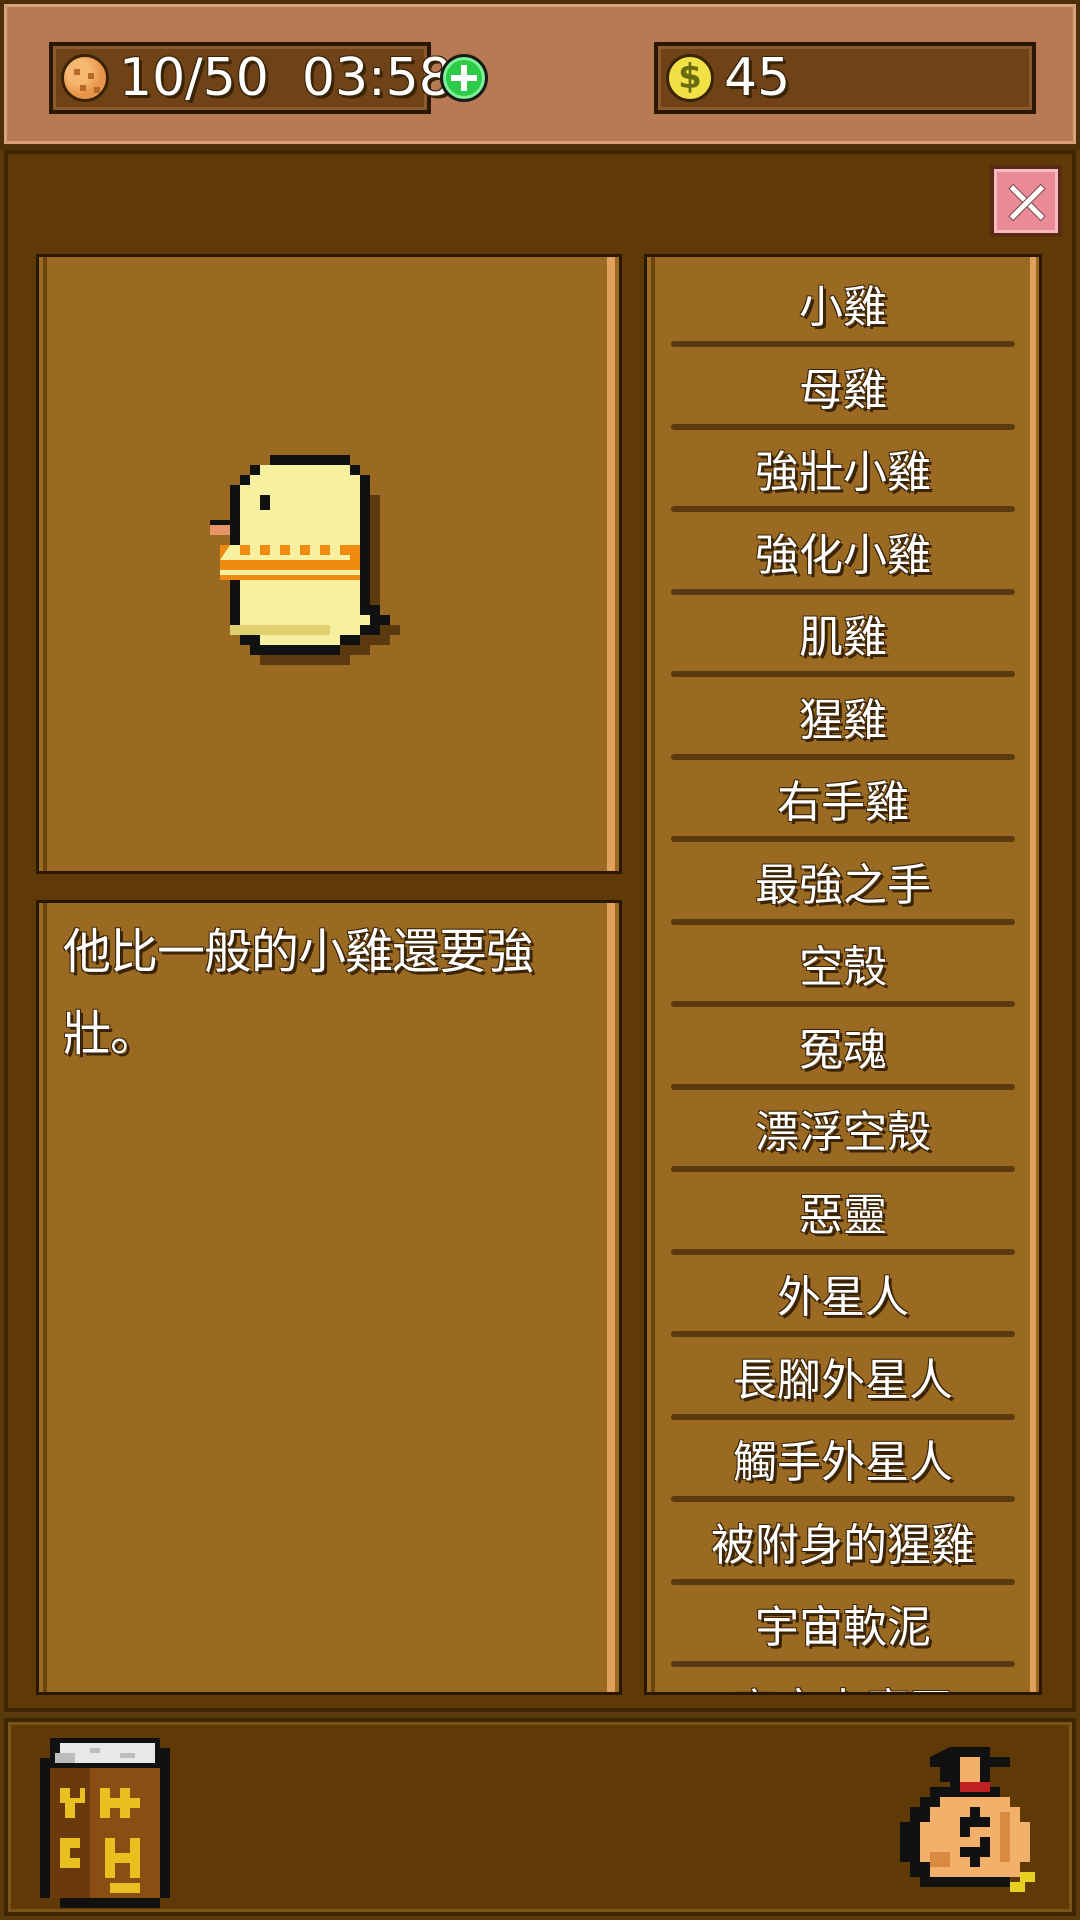  I want to click on chick-eye, so click(265, 502).